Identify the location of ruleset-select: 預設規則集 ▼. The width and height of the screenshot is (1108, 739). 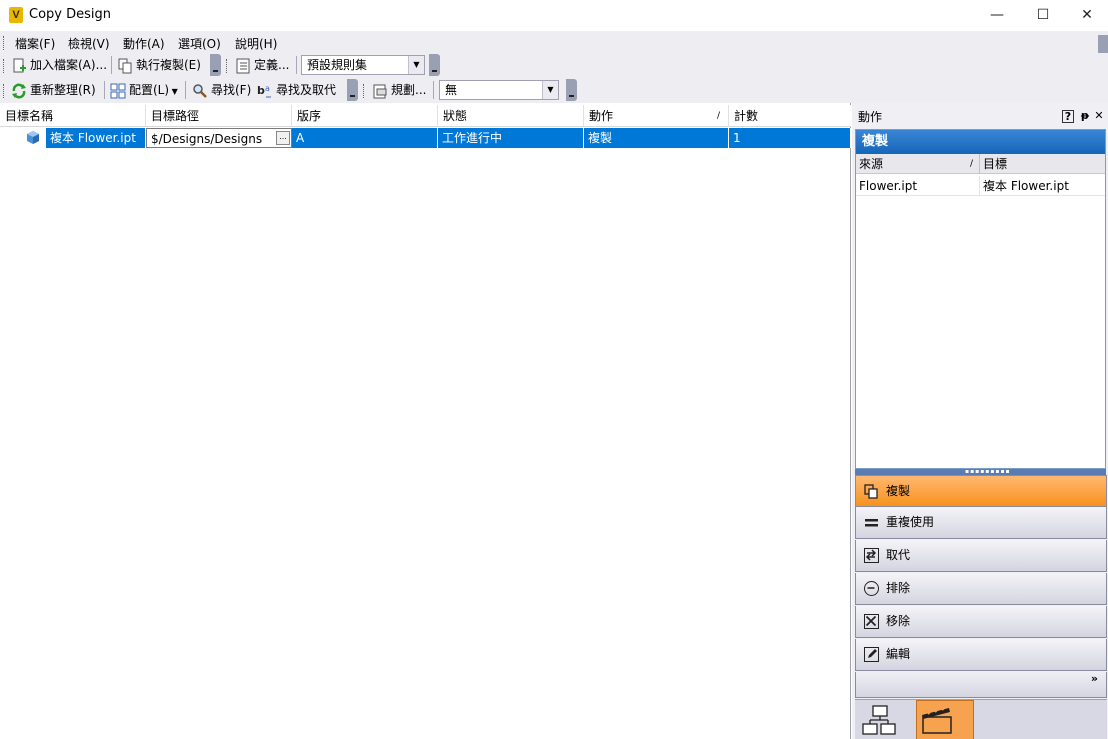
(363, 65).